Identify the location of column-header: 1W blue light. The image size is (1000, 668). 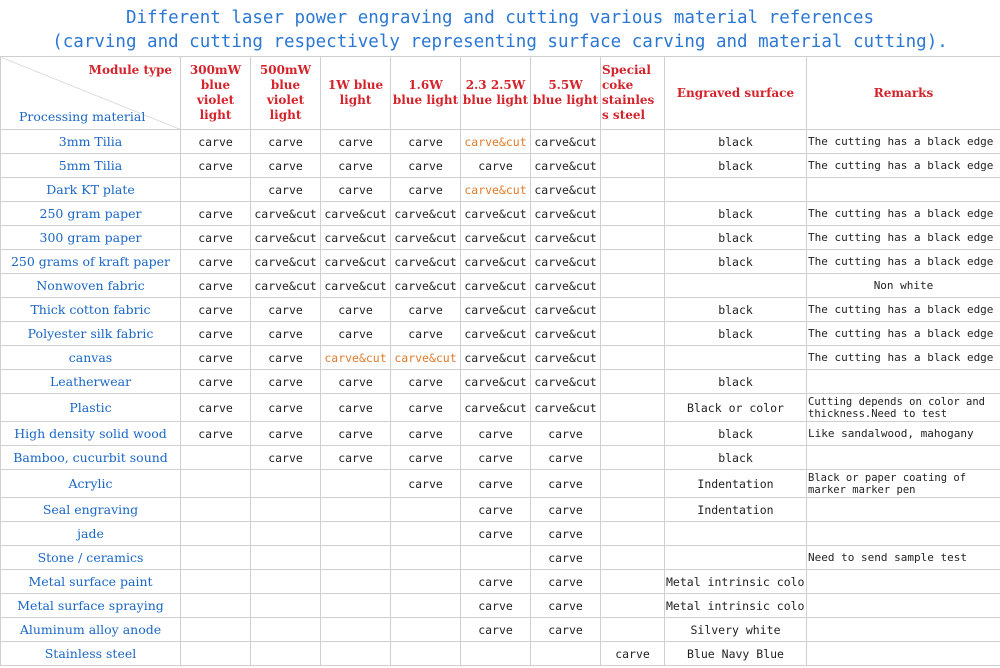
(355, 93).